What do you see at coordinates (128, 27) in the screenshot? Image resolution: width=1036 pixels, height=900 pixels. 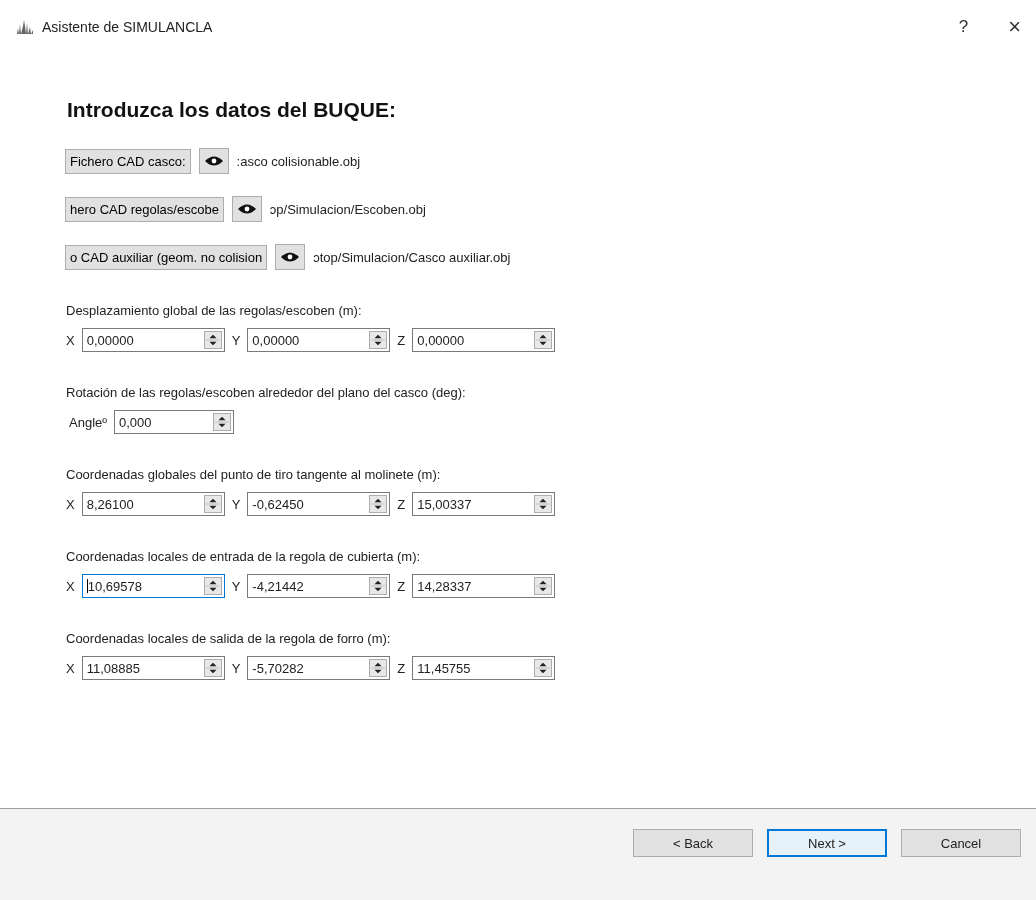 I see `window-title: Asistente de SIMULANCLA` at bounding box center [128, 27].